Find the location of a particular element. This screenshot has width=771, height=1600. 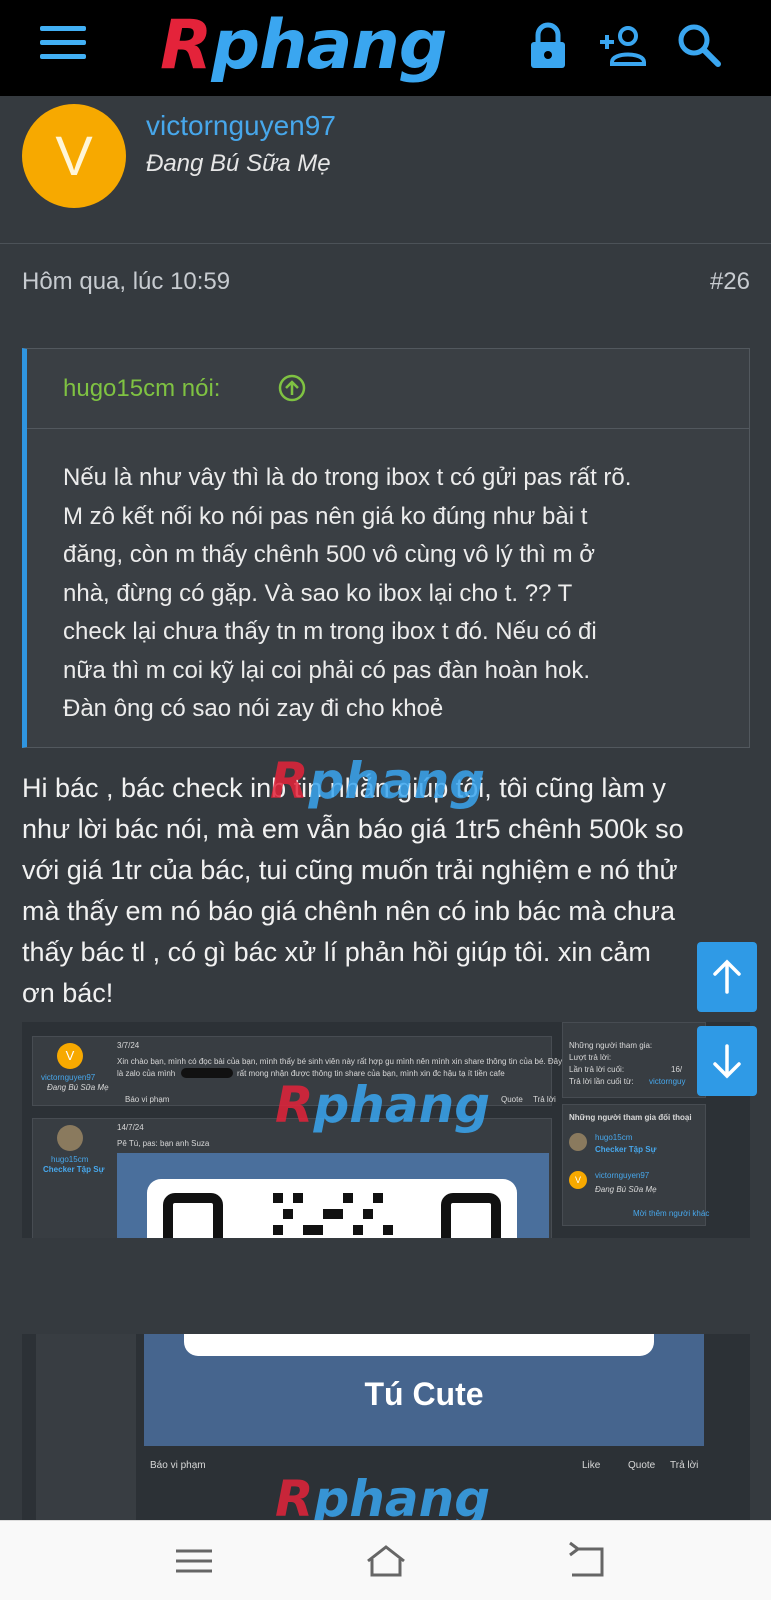

search-icon is located at coordinates (700, 46).